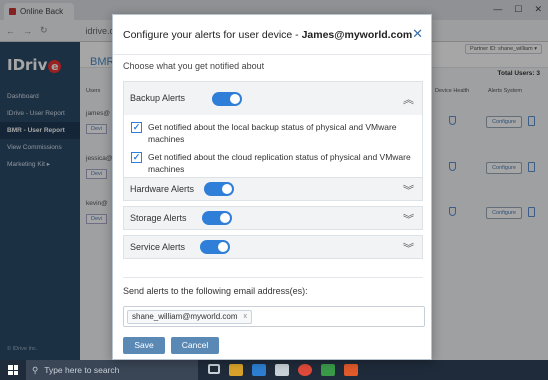  I want to click on chrome-icon, so click(305, 370).